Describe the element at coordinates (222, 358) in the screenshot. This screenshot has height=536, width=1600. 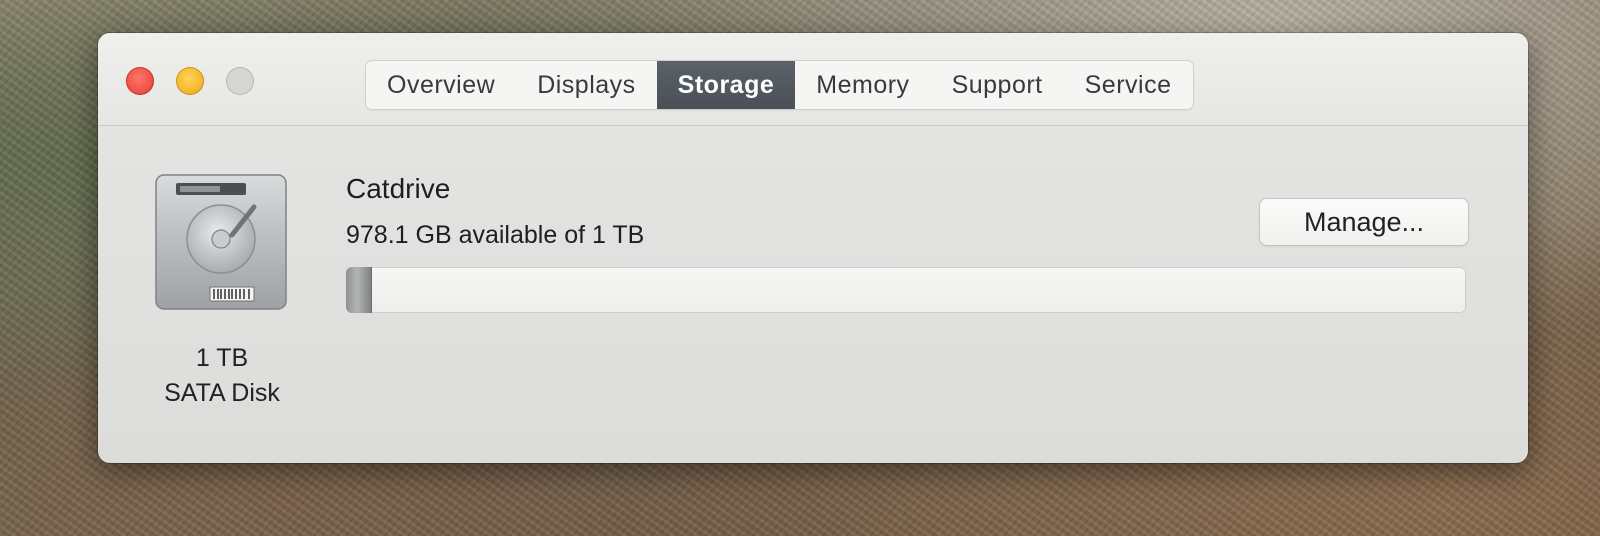
I see `disk-capacity: 1 TB` at that location.